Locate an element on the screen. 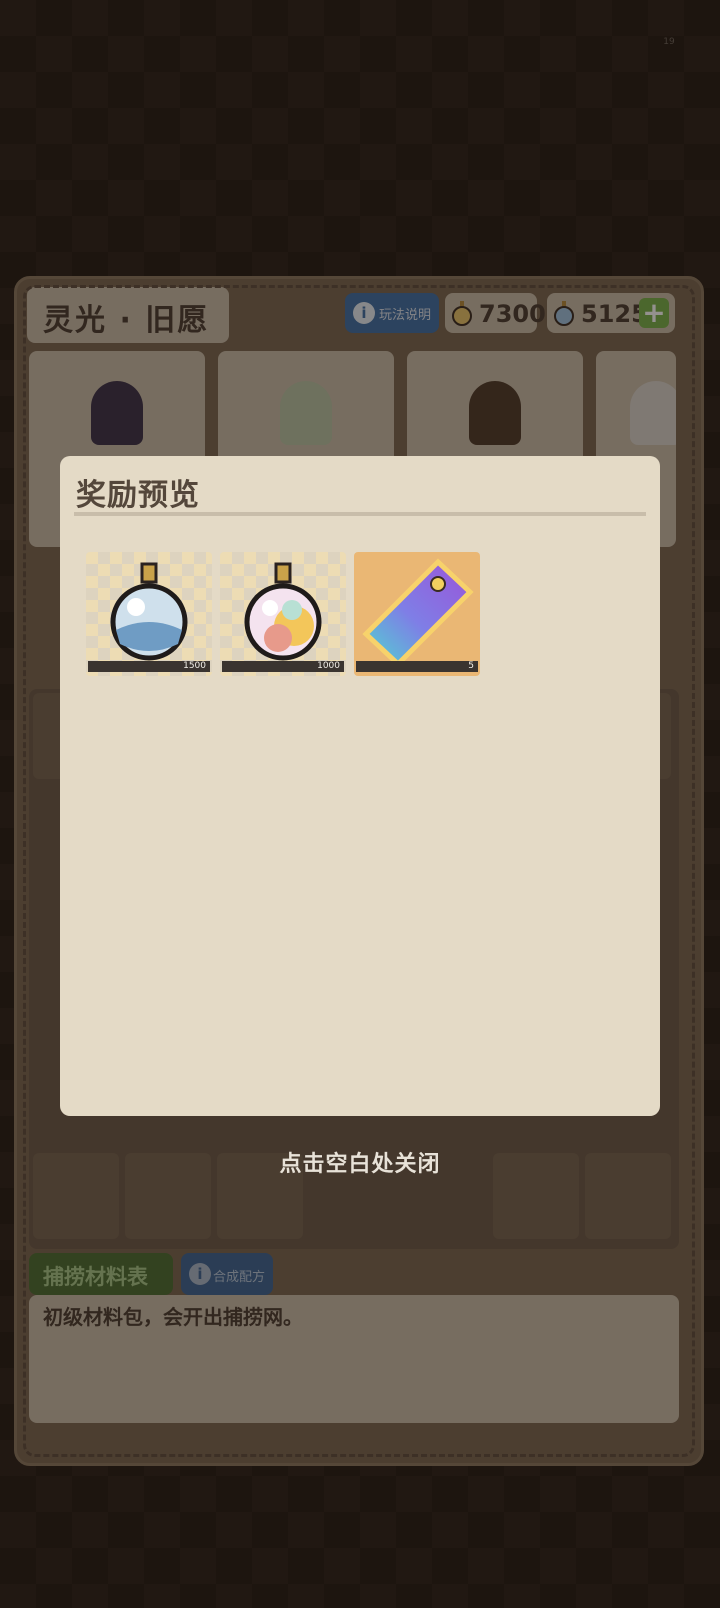 The image size is (720, 1608). reward-item: 1000 is located at coordinates (283, 614).